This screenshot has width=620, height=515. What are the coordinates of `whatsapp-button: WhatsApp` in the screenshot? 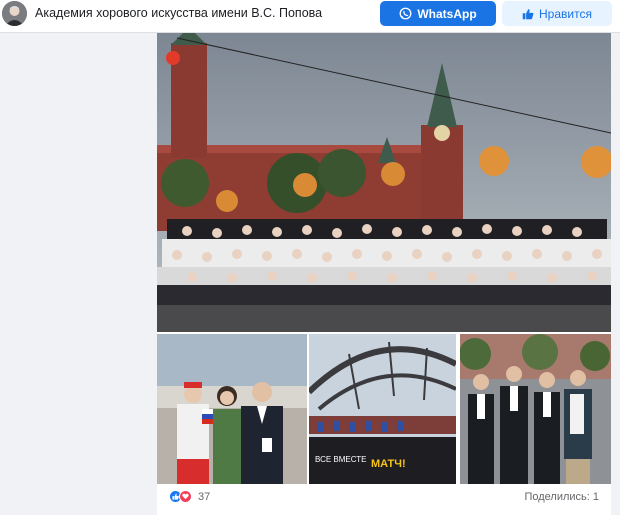 It's located at (438, 13).